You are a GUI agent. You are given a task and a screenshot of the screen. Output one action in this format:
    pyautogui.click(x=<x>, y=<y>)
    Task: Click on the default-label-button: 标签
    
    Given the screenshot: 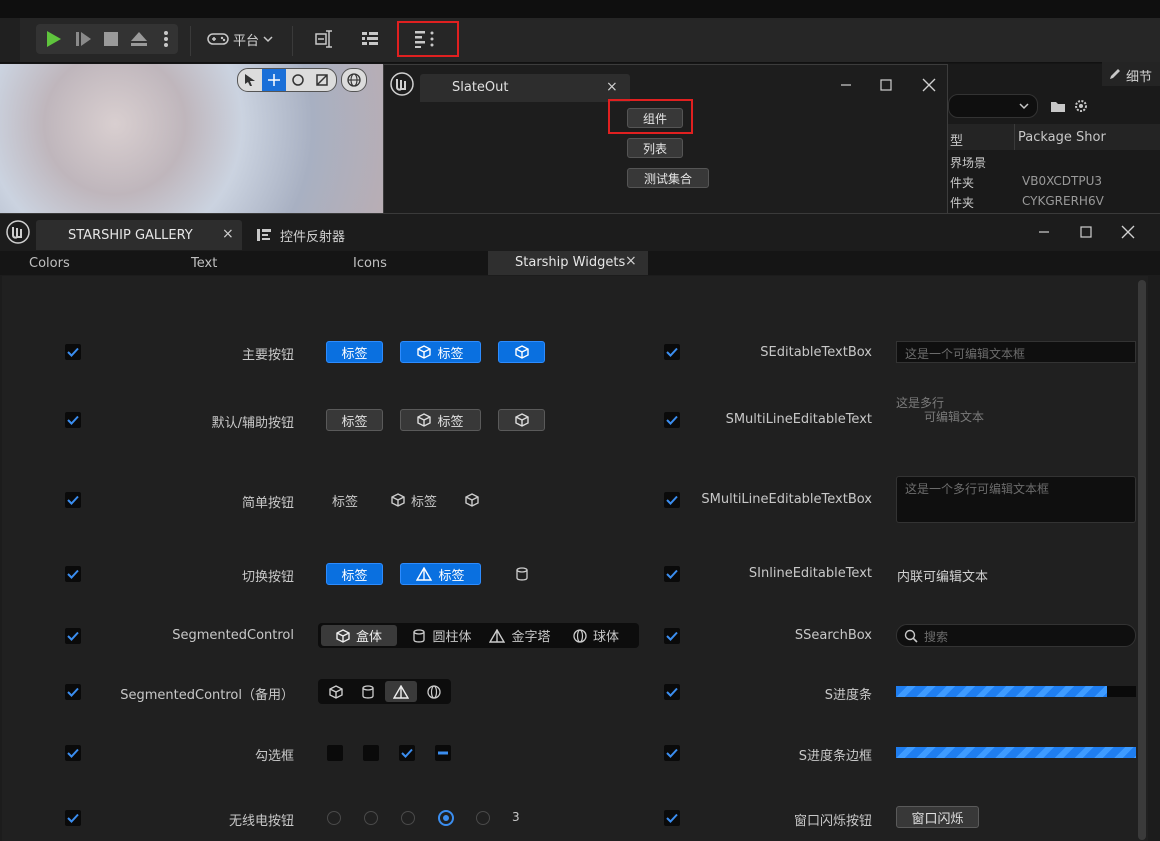 What is the action you would take?
    pyautogui.click(x=354, y=420)
    